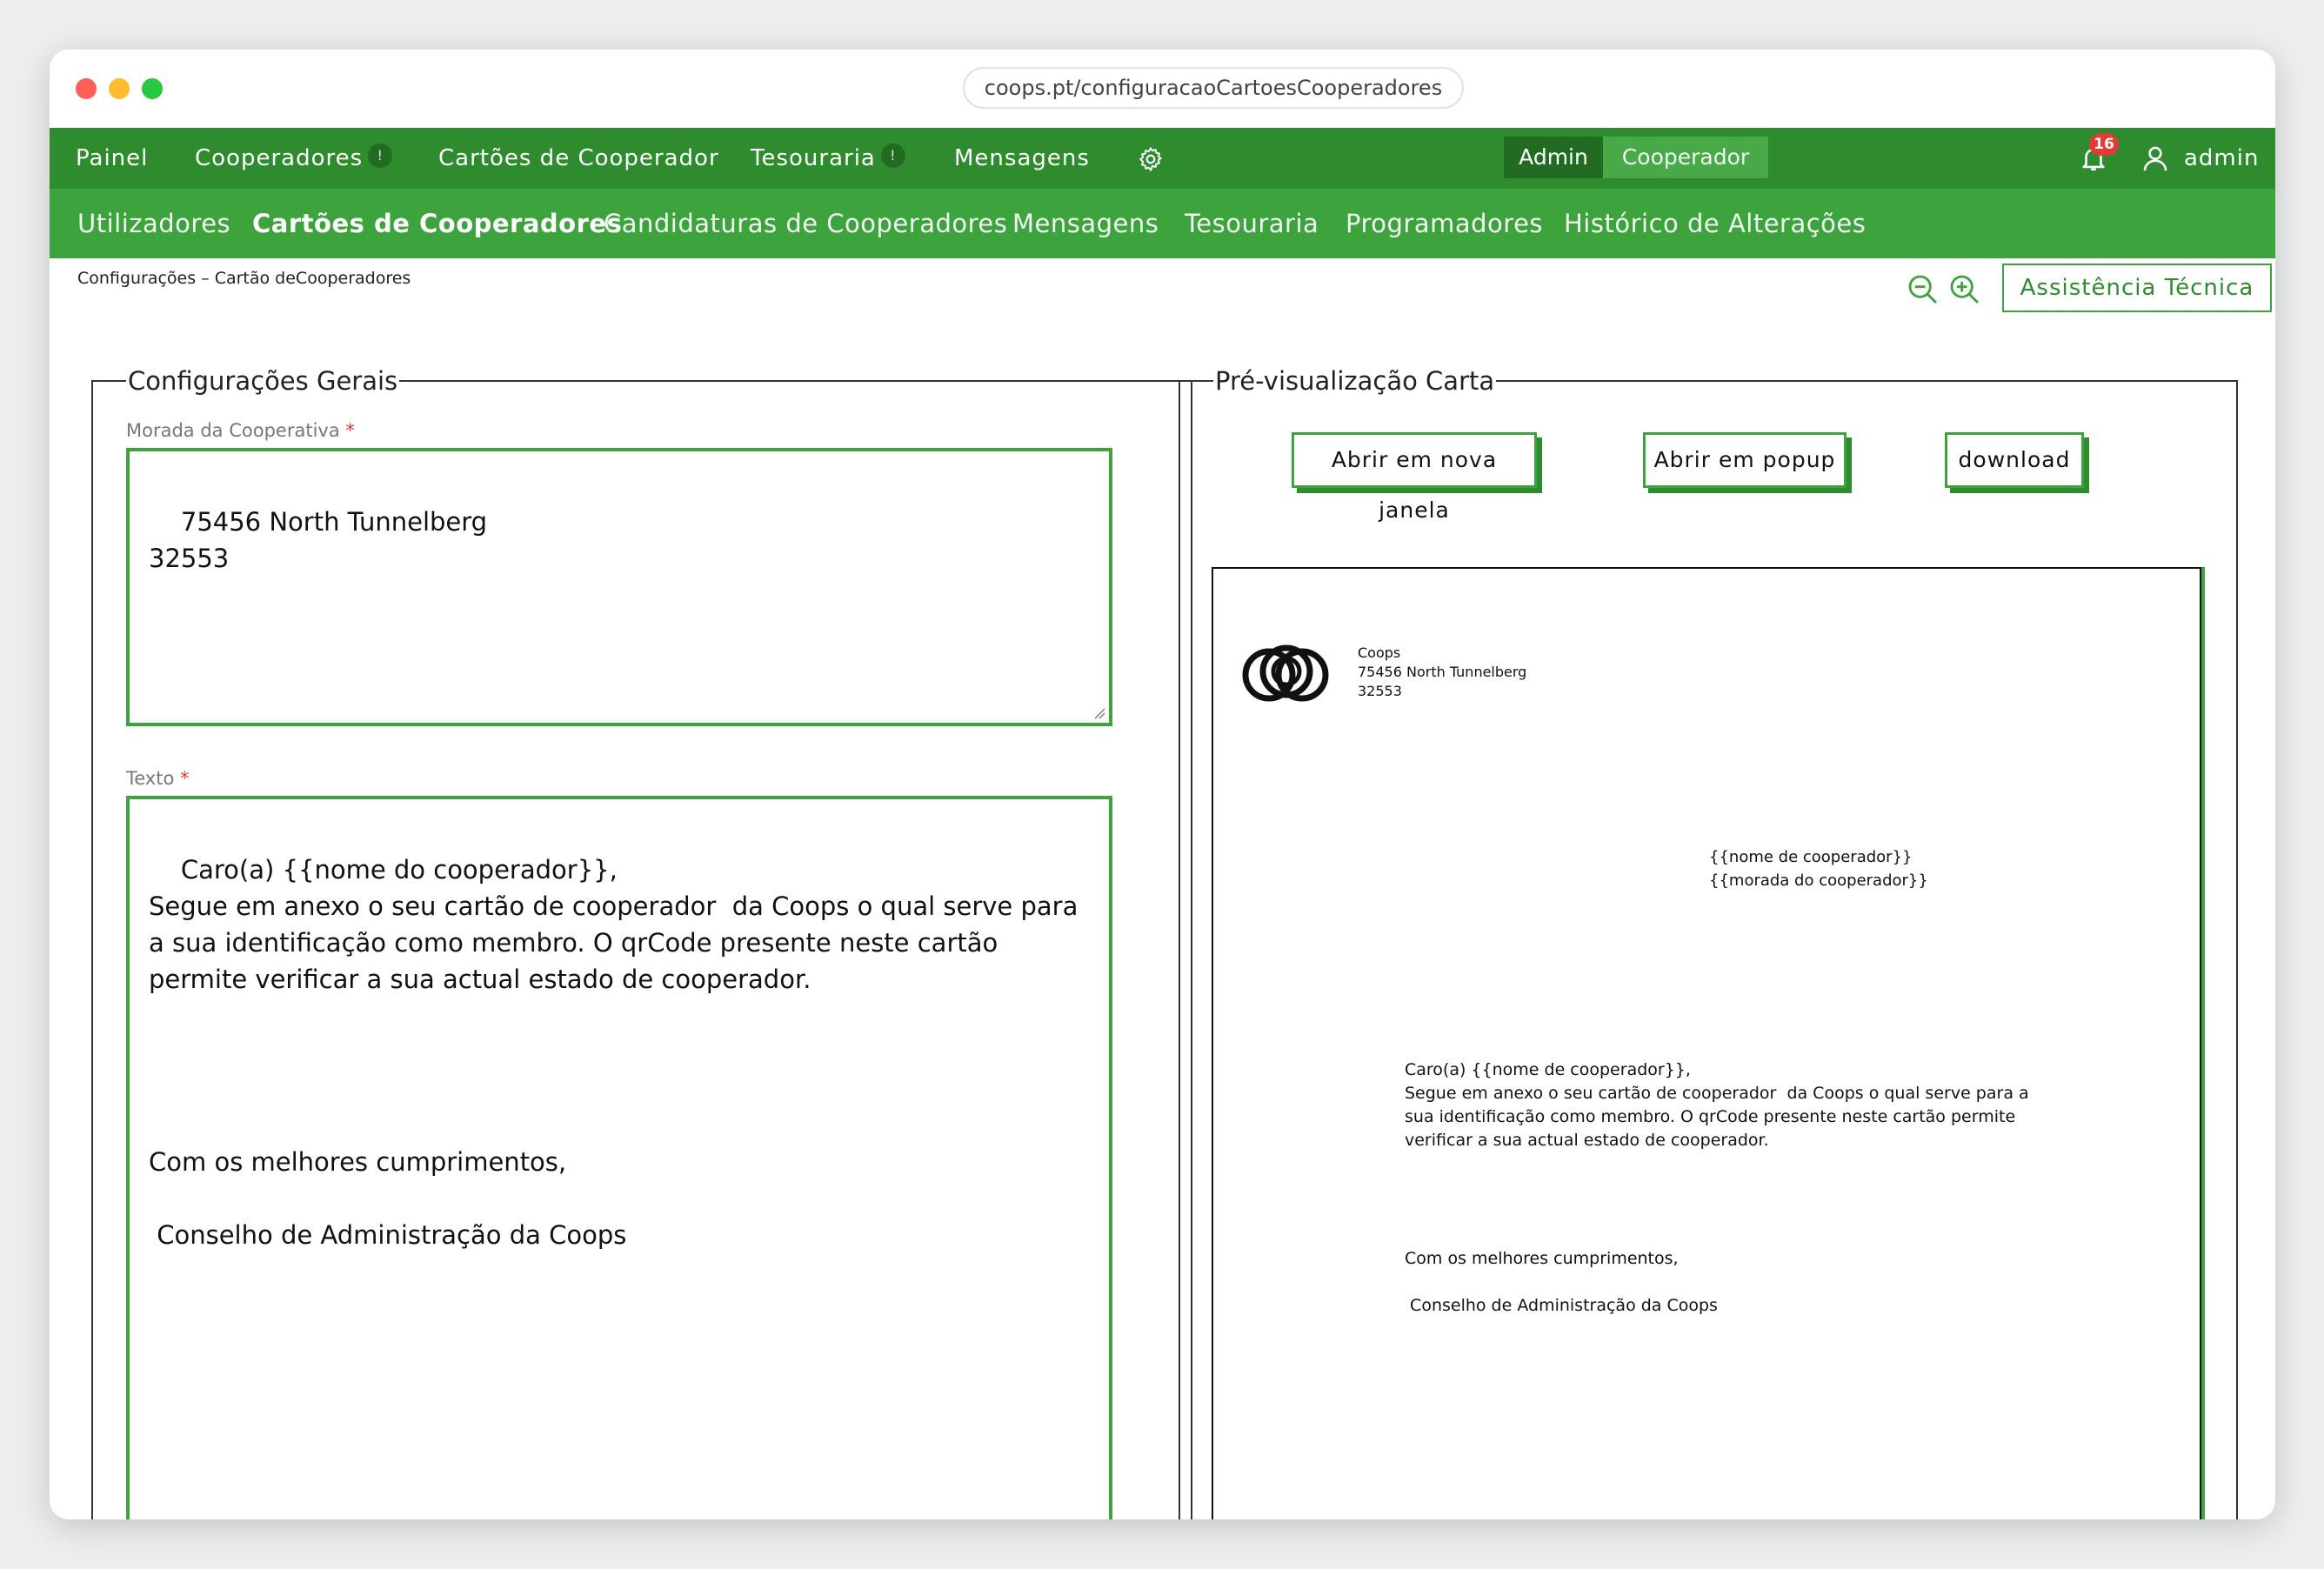  What do you see at coordinates (1285, 673) in the screenshot?
I see `coops-logo-icon` at bounding box center [1285, 673].